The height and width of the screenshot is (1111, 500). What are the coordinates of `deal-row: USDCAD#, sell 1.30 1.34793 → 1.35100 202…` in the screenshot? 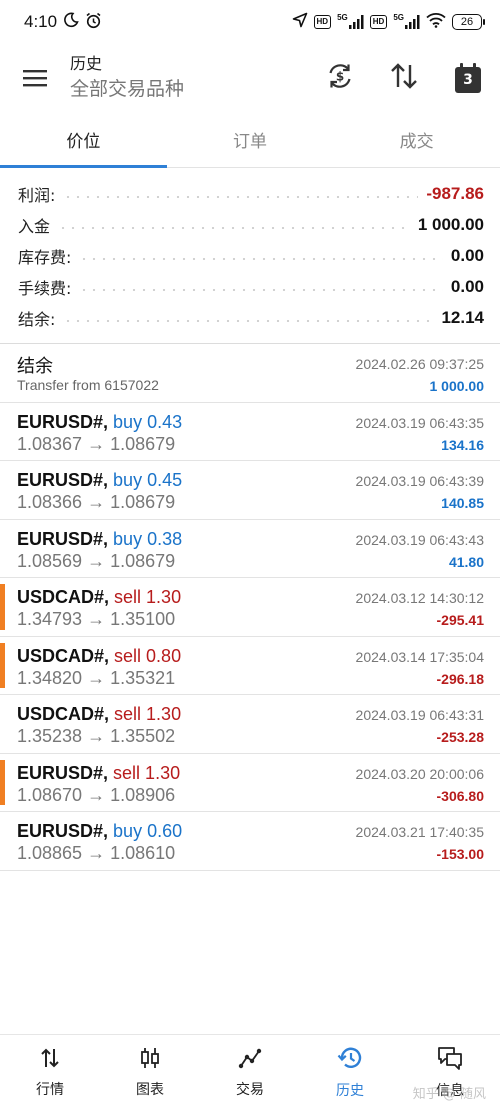 It's located at (250, 607).